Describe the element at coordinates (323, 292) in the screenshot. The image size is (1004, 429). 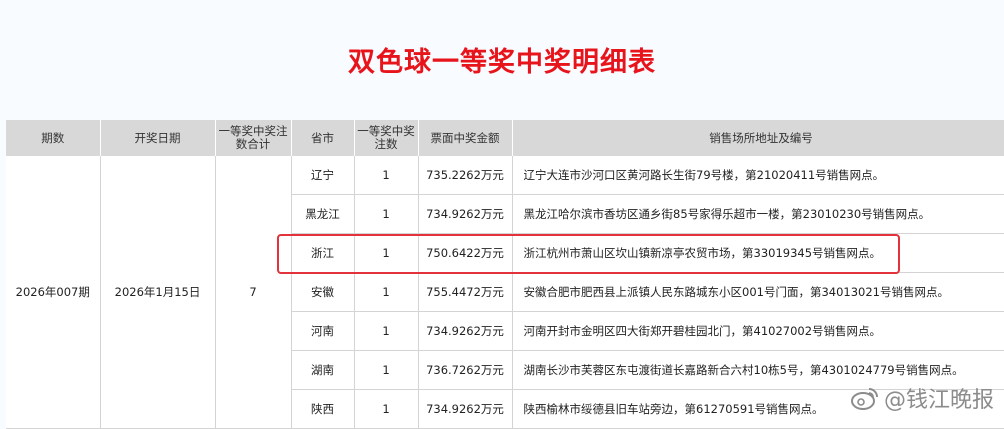
I see `row-province: 安徽` at that location.